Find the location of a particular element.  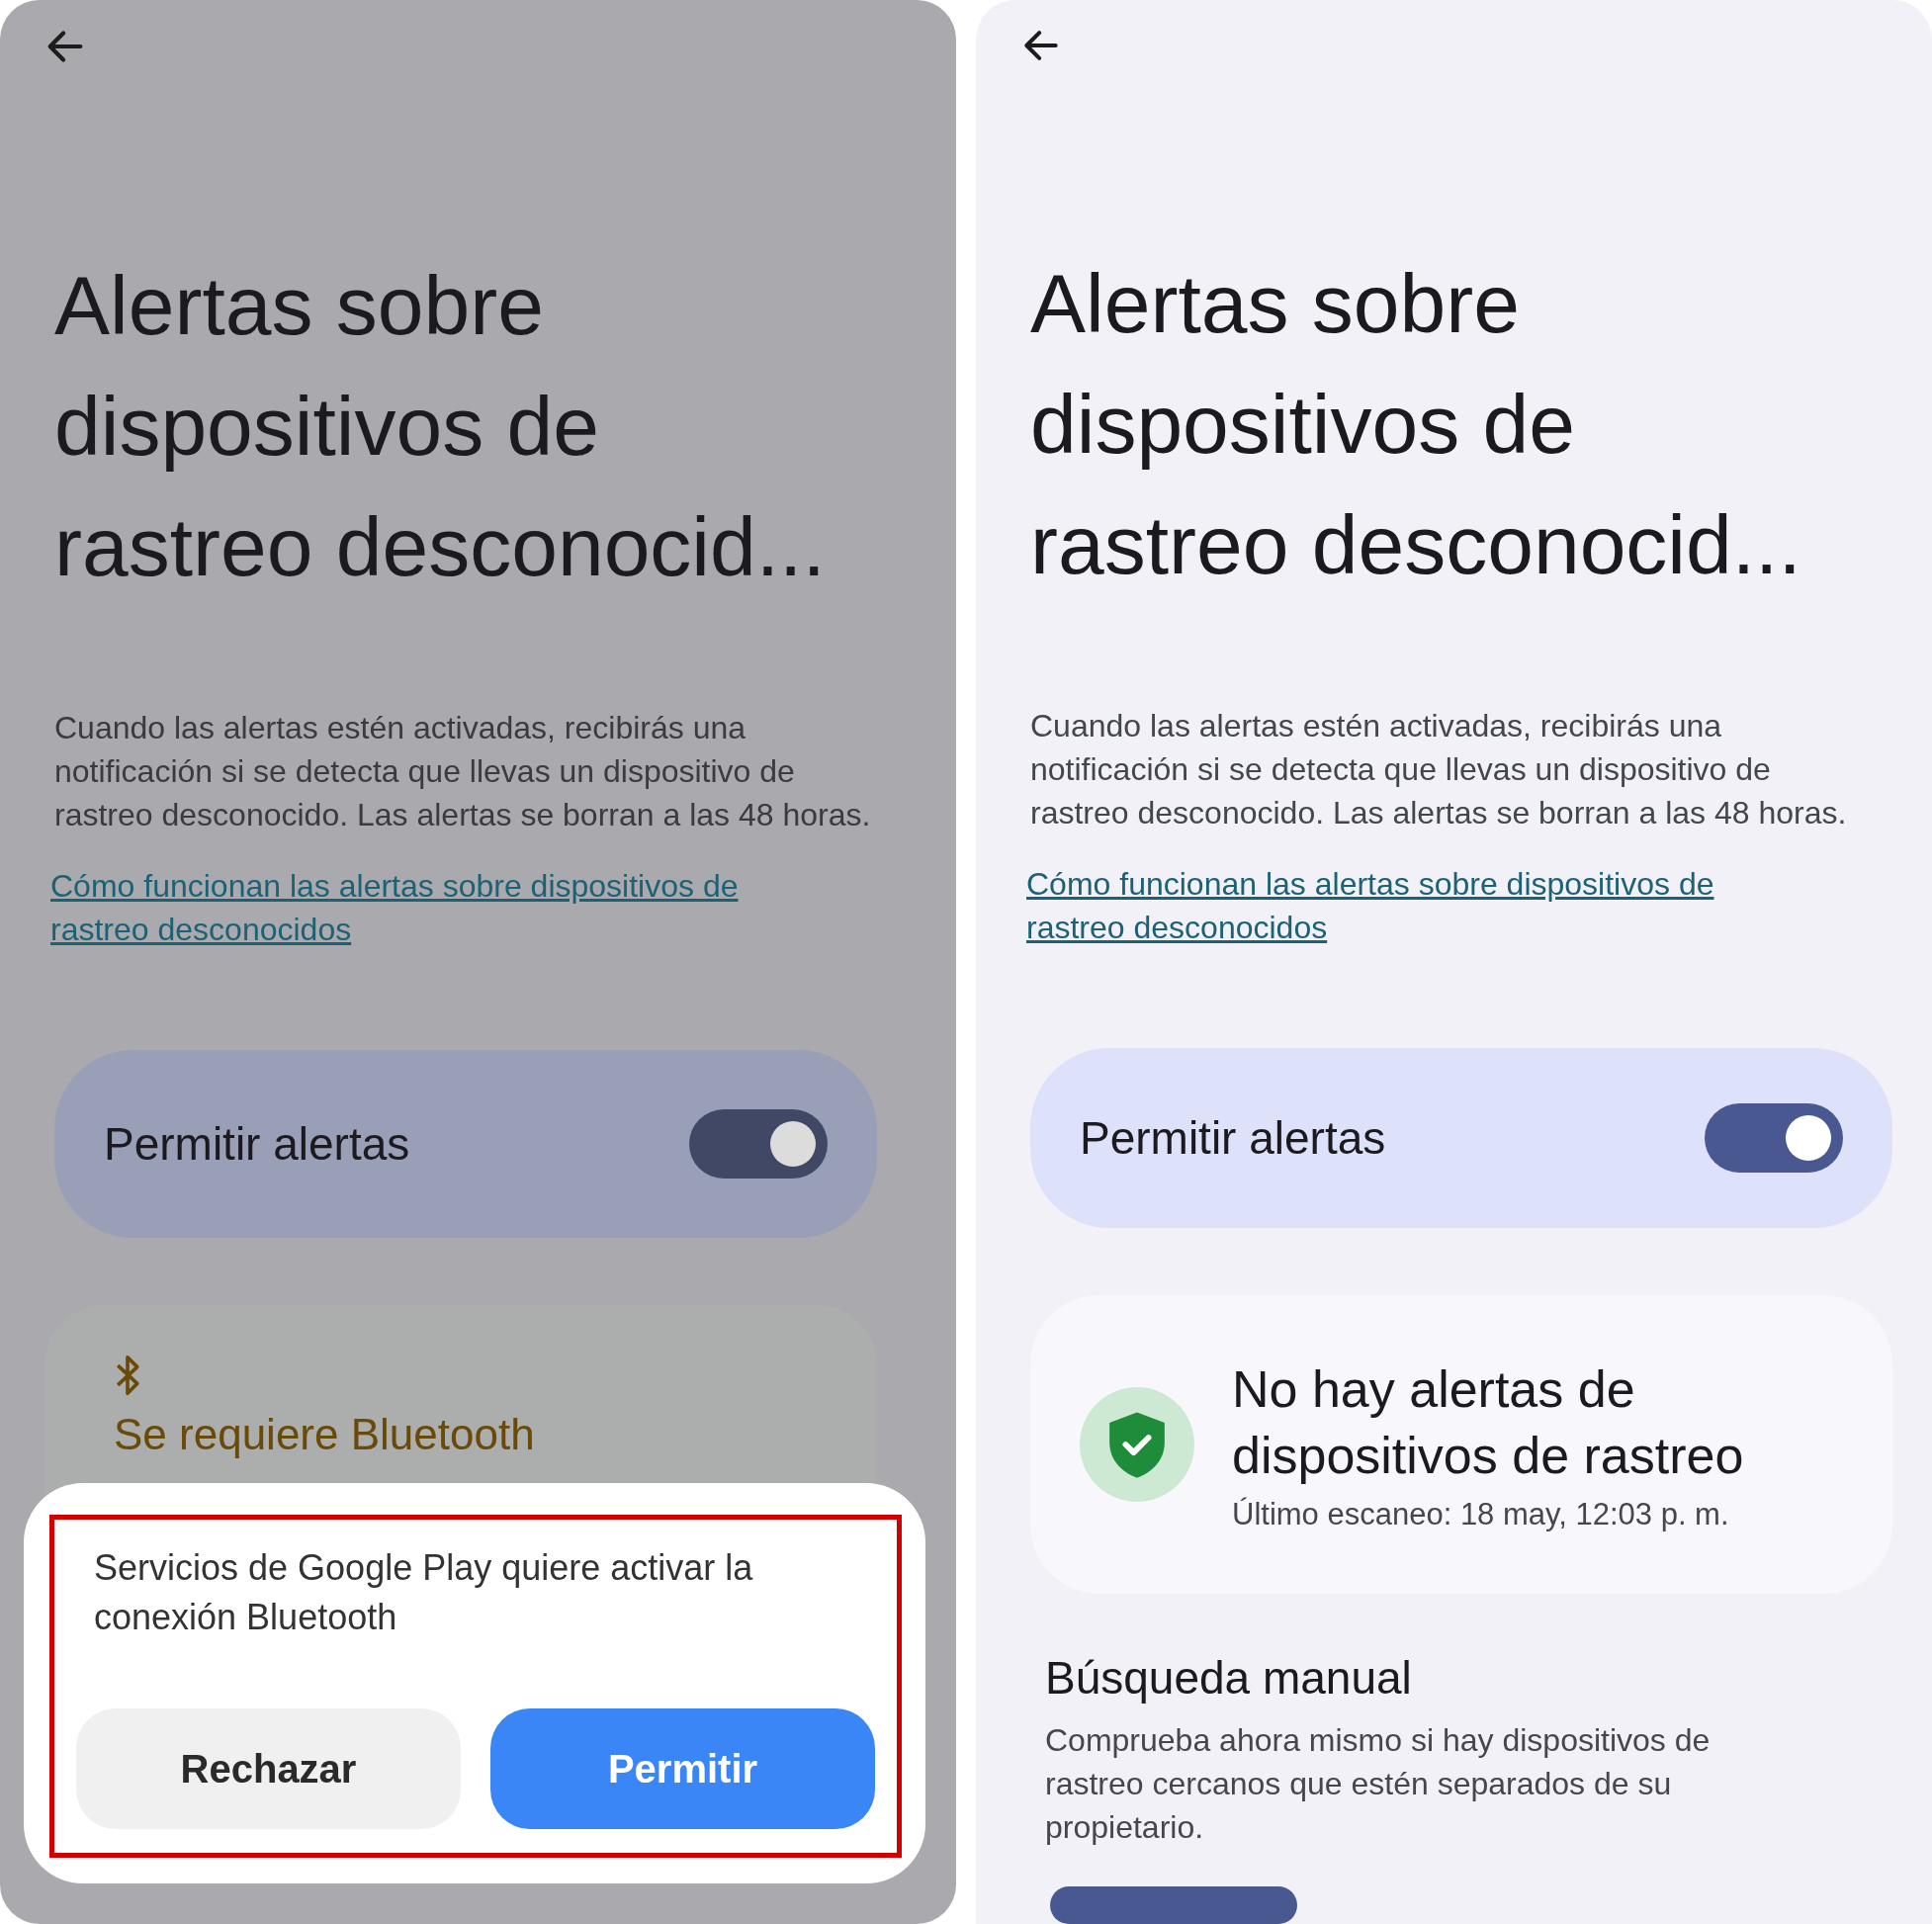

dialog-message: Servicios de Google Play quiere activar la conexión Bluetooth is located at coordinates (424, 1592).